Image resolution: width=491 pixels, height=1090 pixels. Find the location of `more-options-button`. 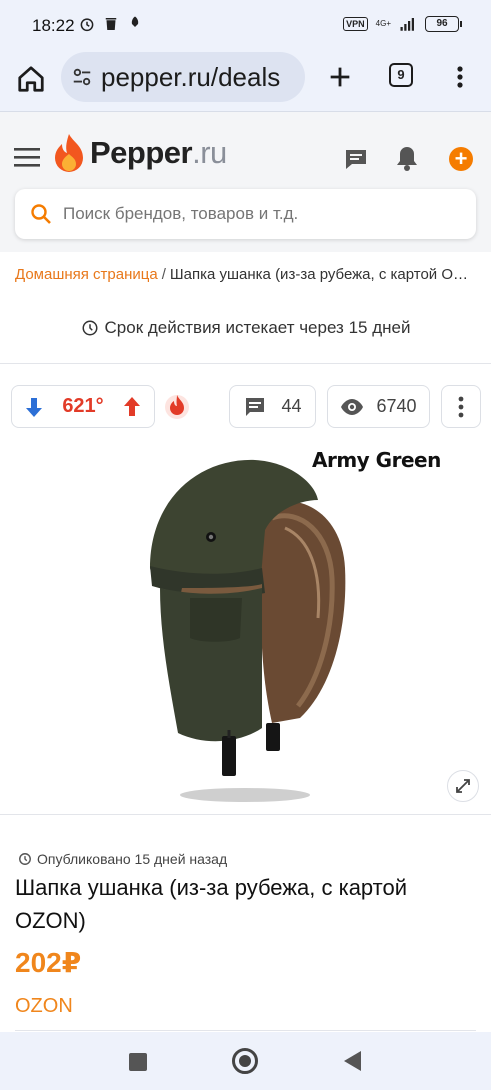

more-options-button is located at coordinates (461, 406).